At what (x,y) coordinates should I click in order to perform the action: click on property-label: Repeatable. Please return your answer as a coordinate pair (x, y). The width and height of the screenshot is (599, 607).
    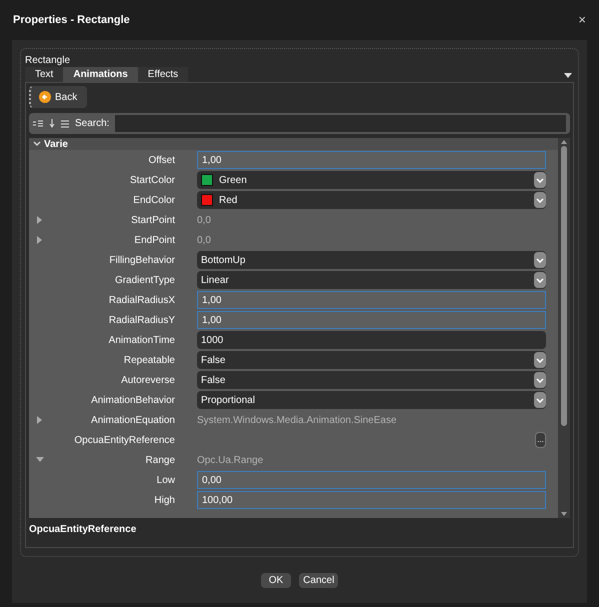
    Looking at the image, I should click on (148, 361).